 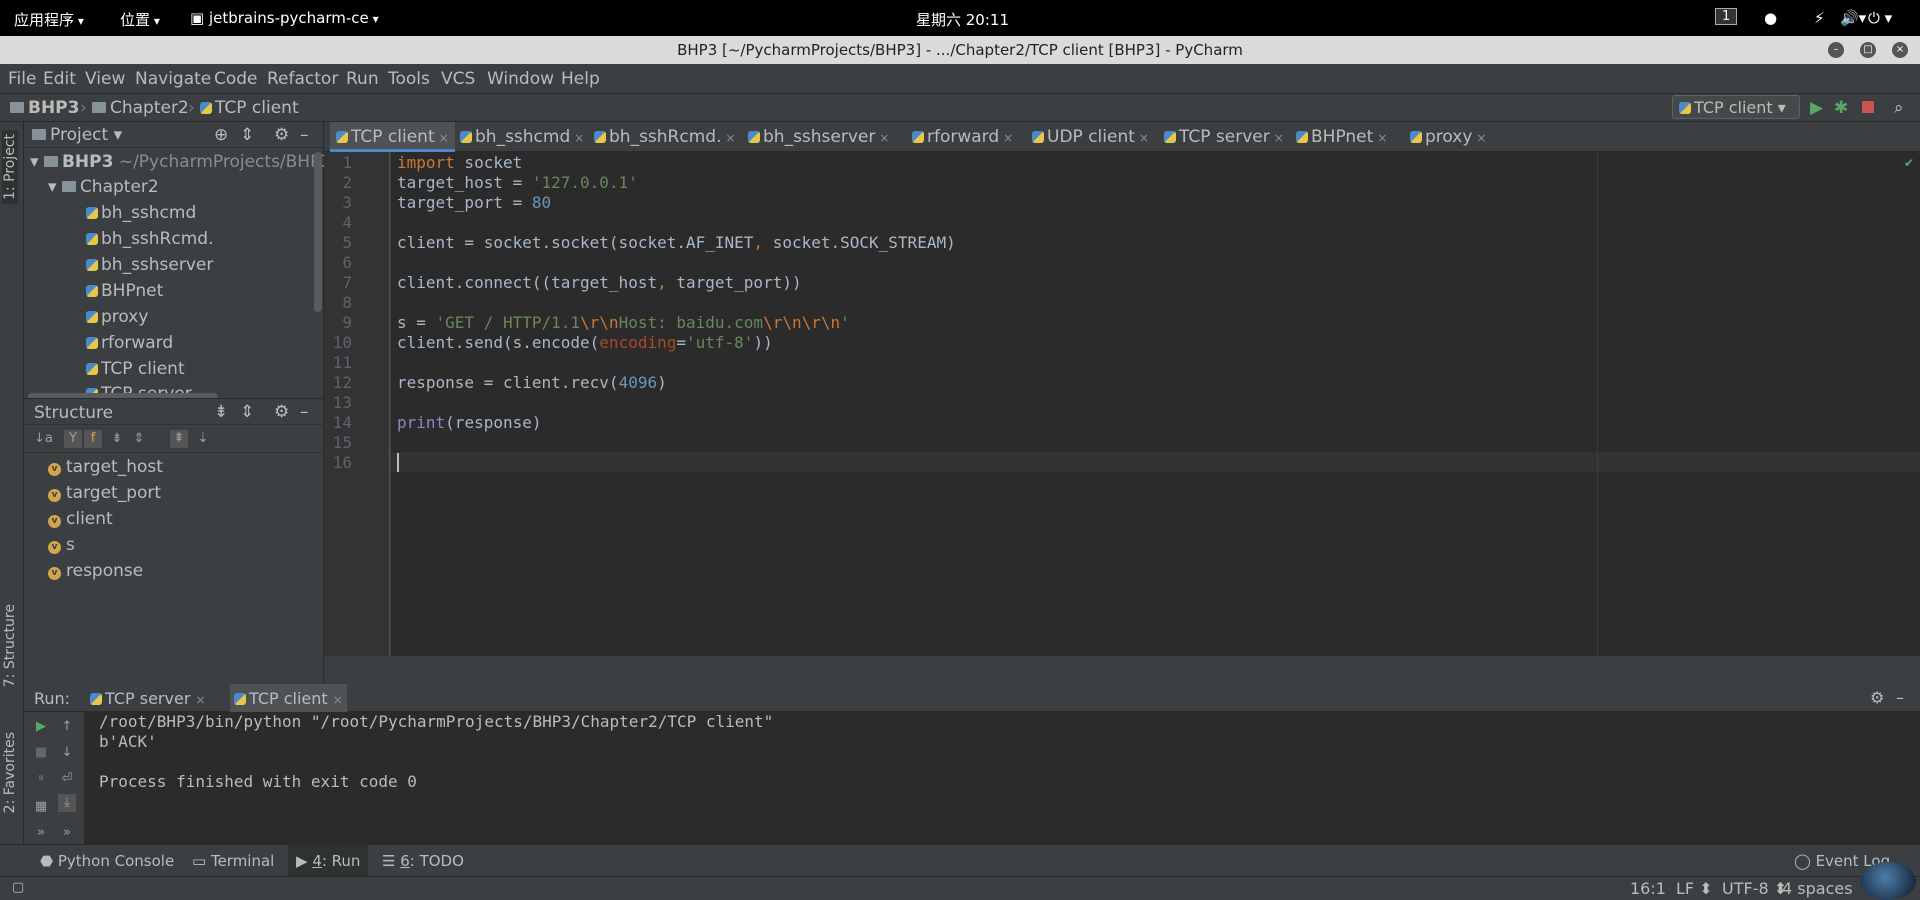 What do you see at coordinates (233, 861) in the screenshot?
I see `tool-window-terminal: ▭ Terminal` at bounding box center [233, 861].